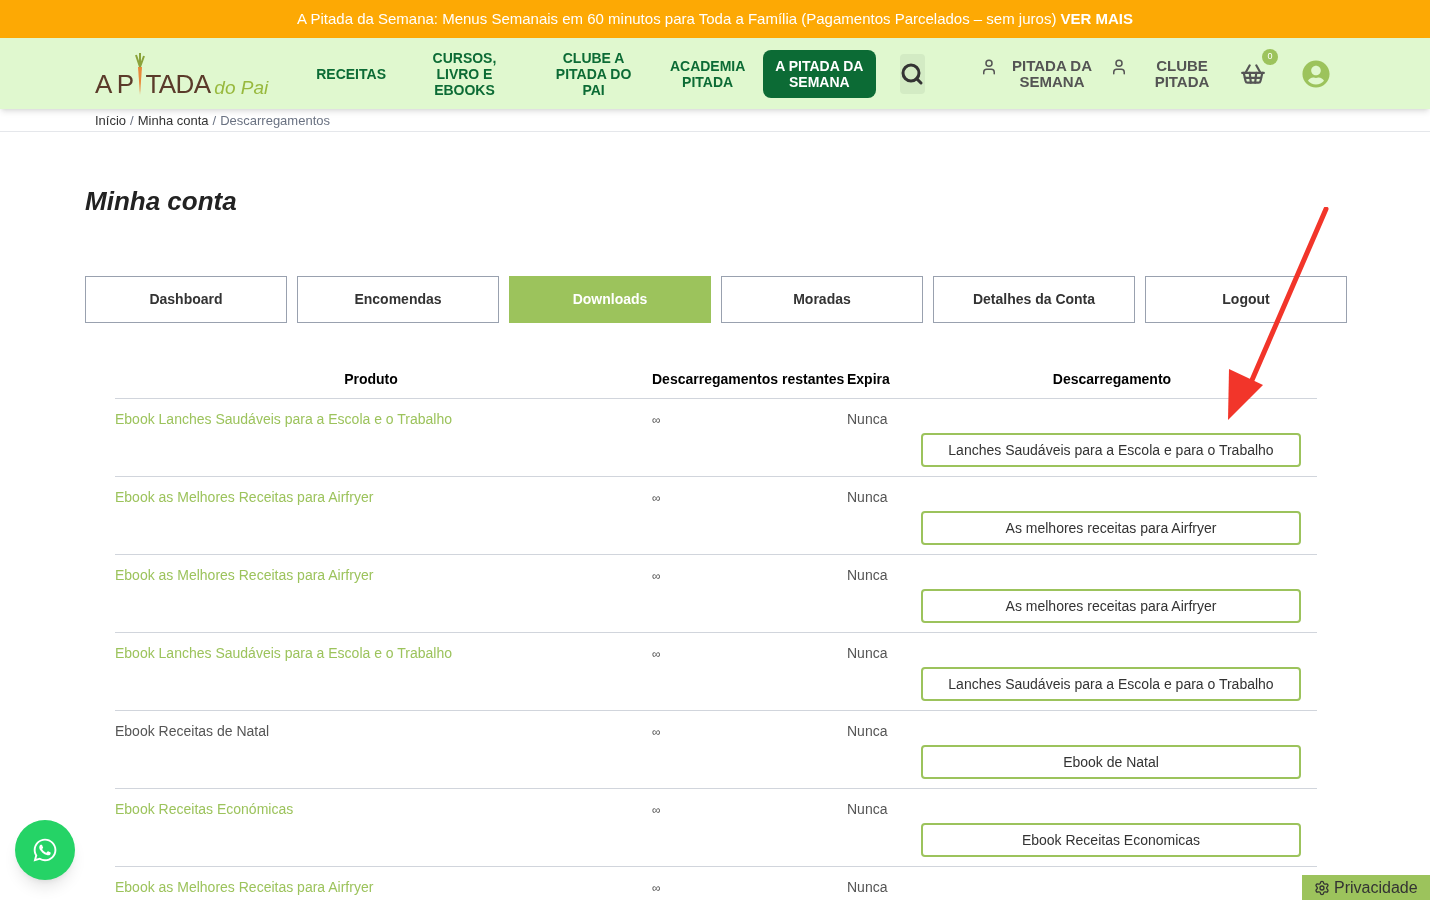 The height and width of the screenshot is (900, 1430). What do you see at coordinates (677, 18) in the screenshot?
I see `promo-text: A Pitada da Semana: Menus Semanais em 60 minutos para Toda a Família (Pagamentos Parcelados – sem juros)` at bounding box center [677, 18].